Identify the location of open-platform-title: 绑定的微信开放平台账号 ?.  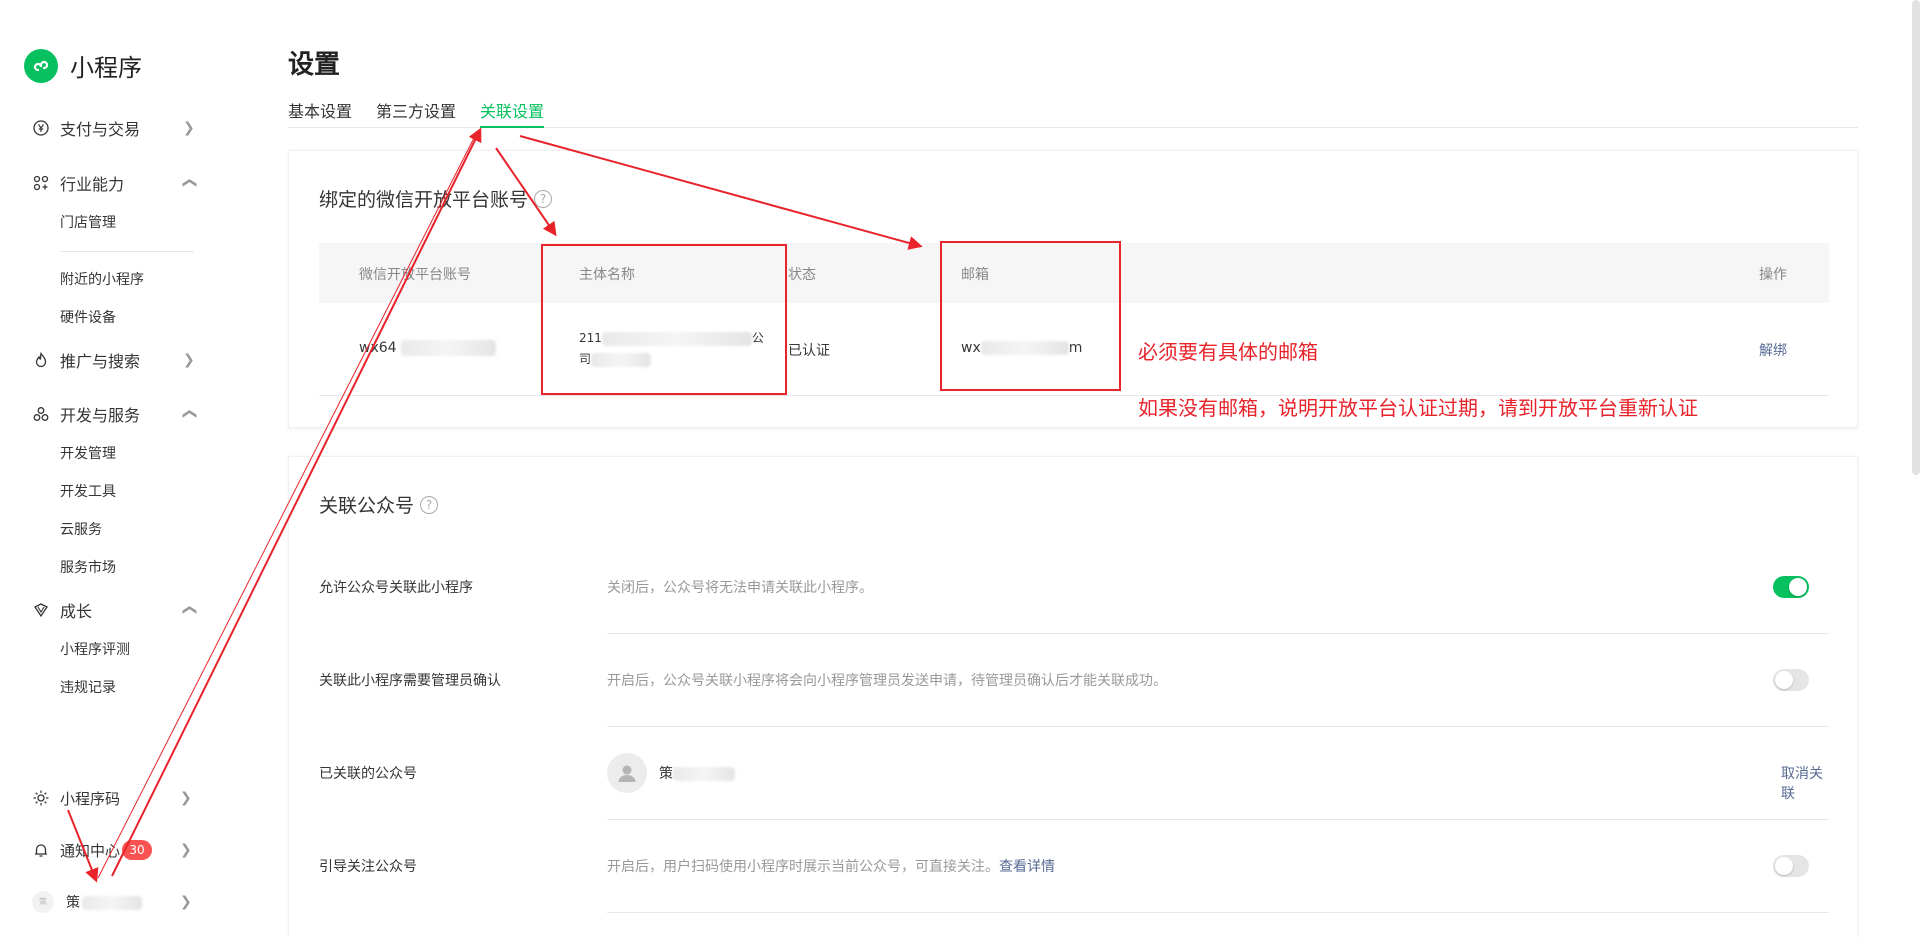
(436, 198).